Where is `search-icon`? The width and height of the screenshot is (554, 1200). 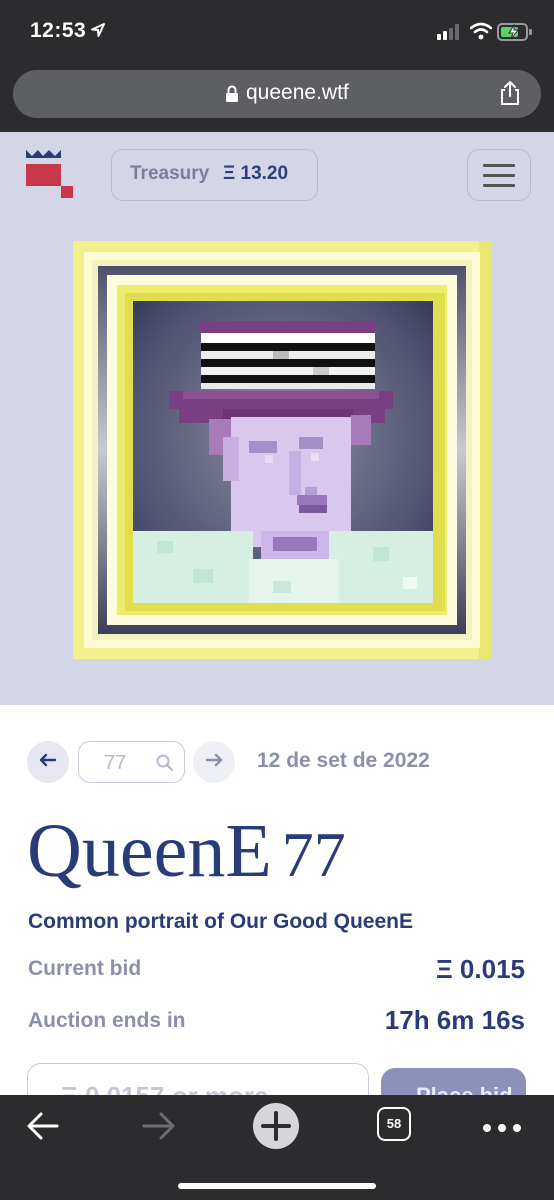
search-icon is located at coordinates (165, 765).